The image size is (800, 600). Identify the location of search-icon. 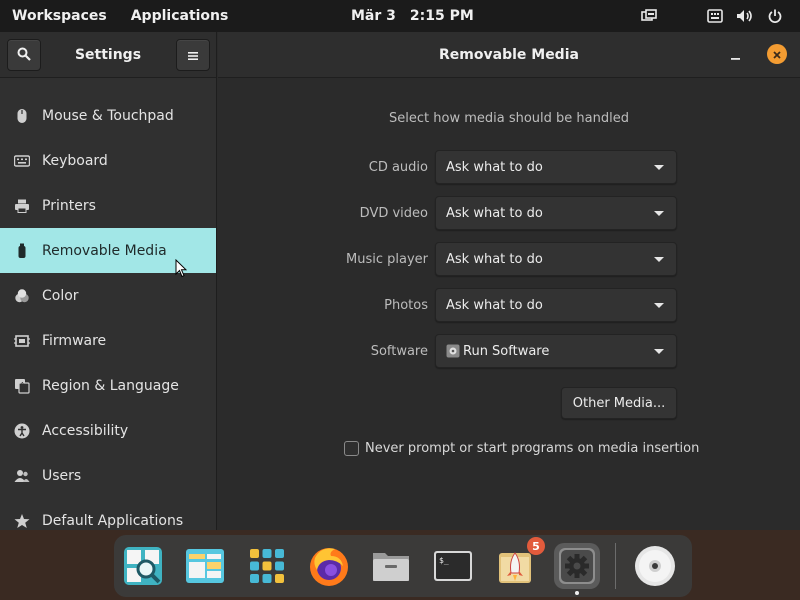
(24, 55).